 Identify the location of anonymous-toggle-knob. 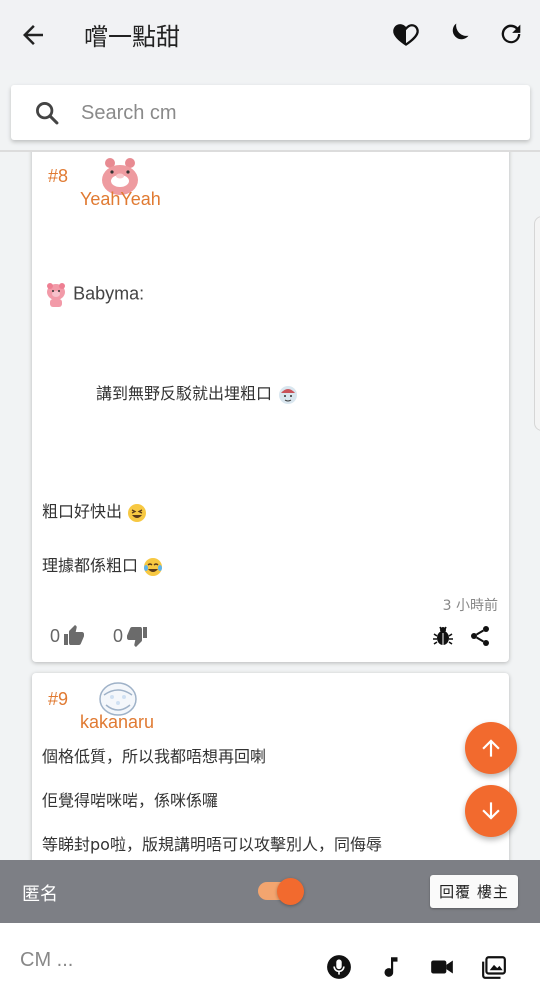
(290, 891).